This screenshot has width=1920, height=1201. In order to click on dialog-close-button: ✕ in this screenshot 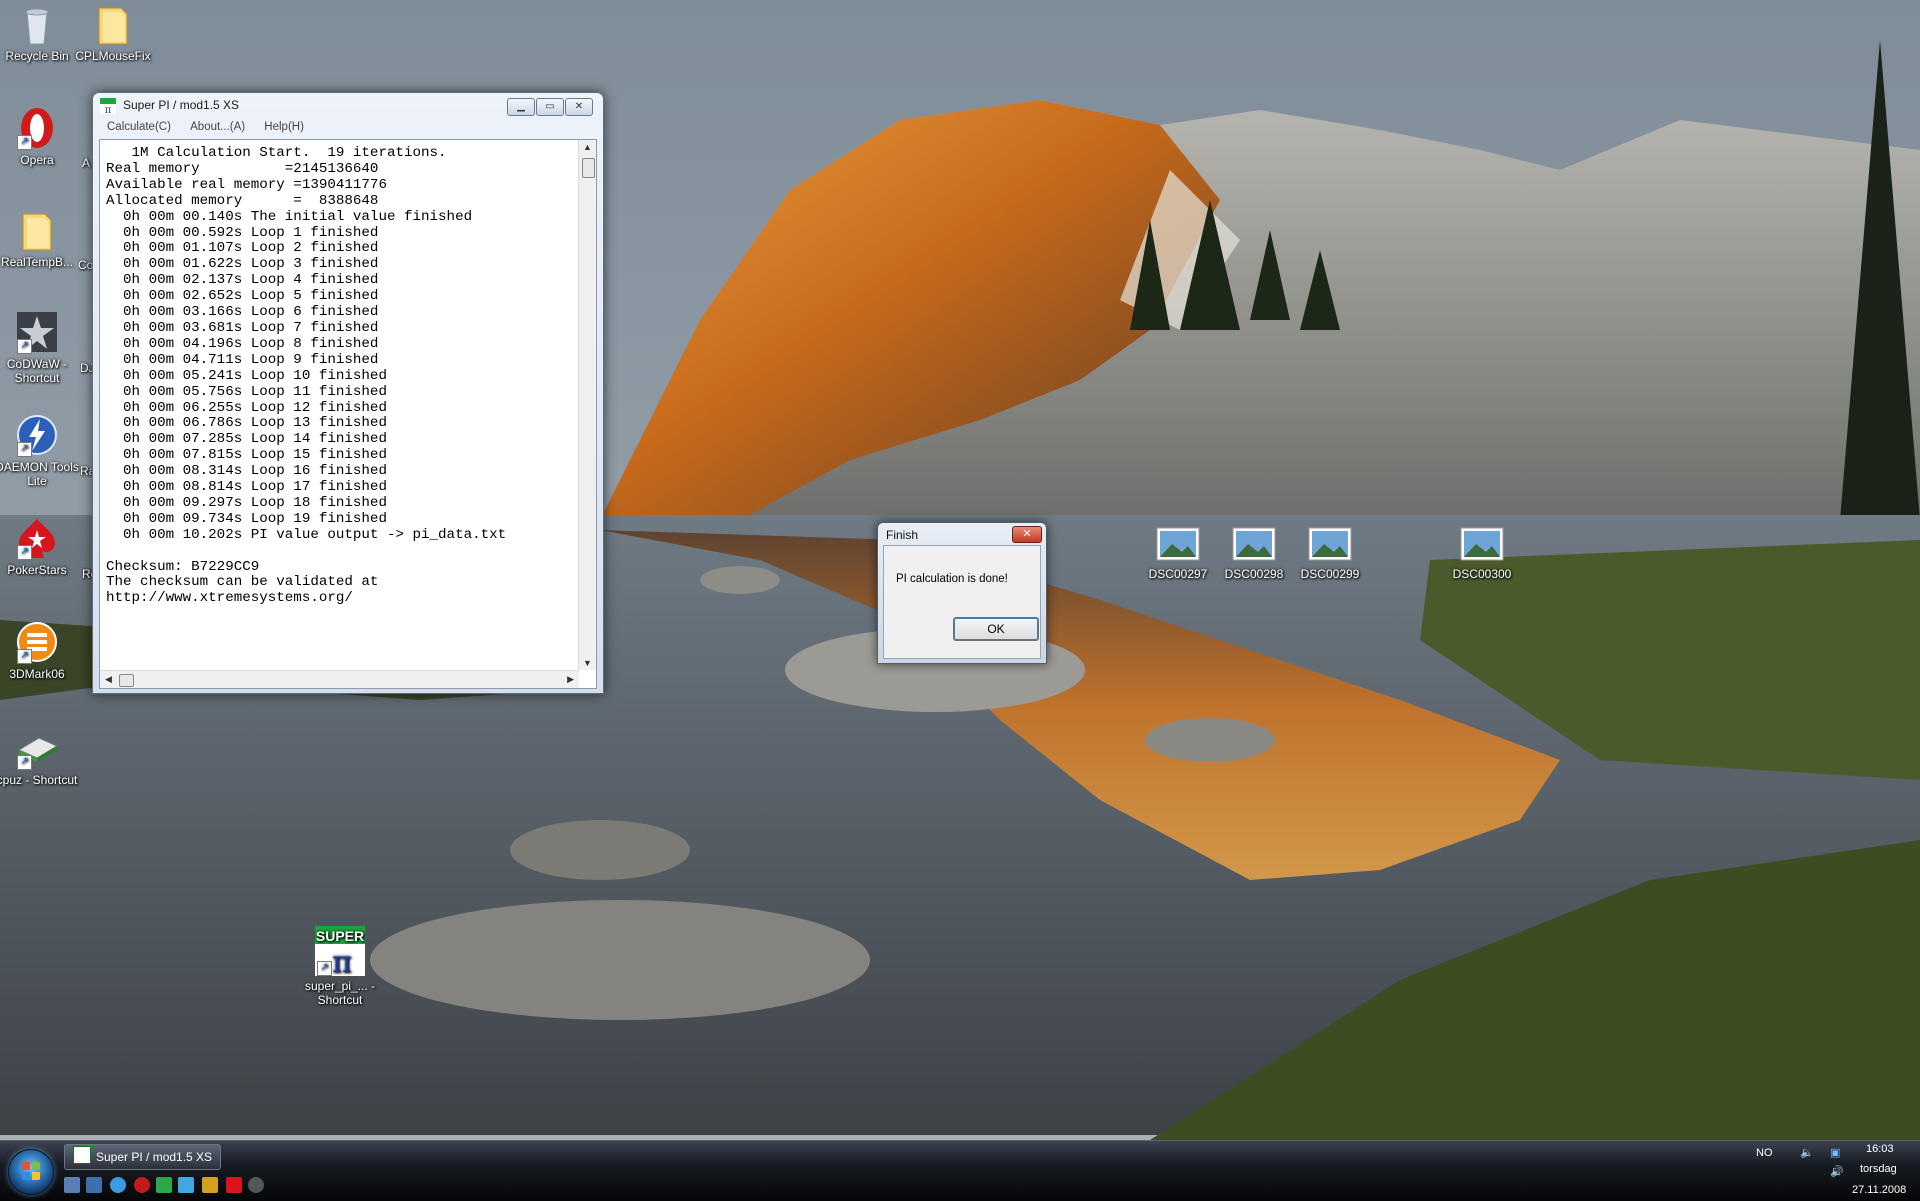, I will do `click(1027, 534)`.